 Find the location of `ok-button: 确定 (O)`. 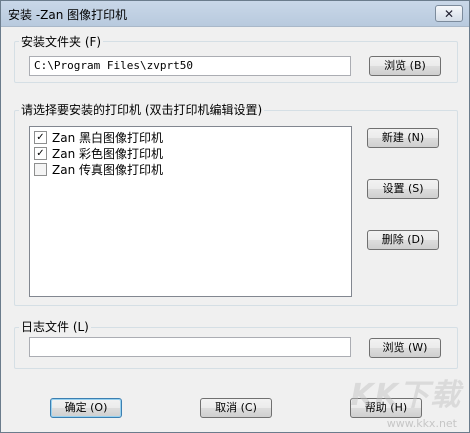

ok-button: 确定 (O) is located at coordinates (86, 408).